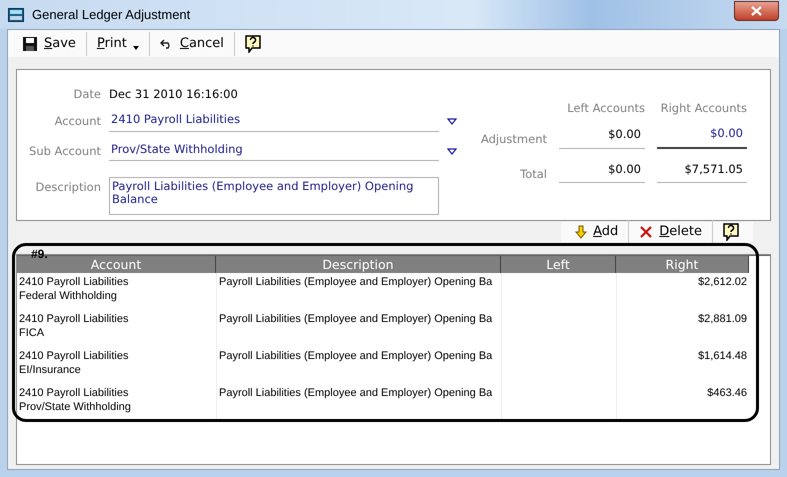  What do you see at coordinates (703, 108) in the screenshot?
I see `column-heading: Right Accounts` at bounding box center [703, 108].